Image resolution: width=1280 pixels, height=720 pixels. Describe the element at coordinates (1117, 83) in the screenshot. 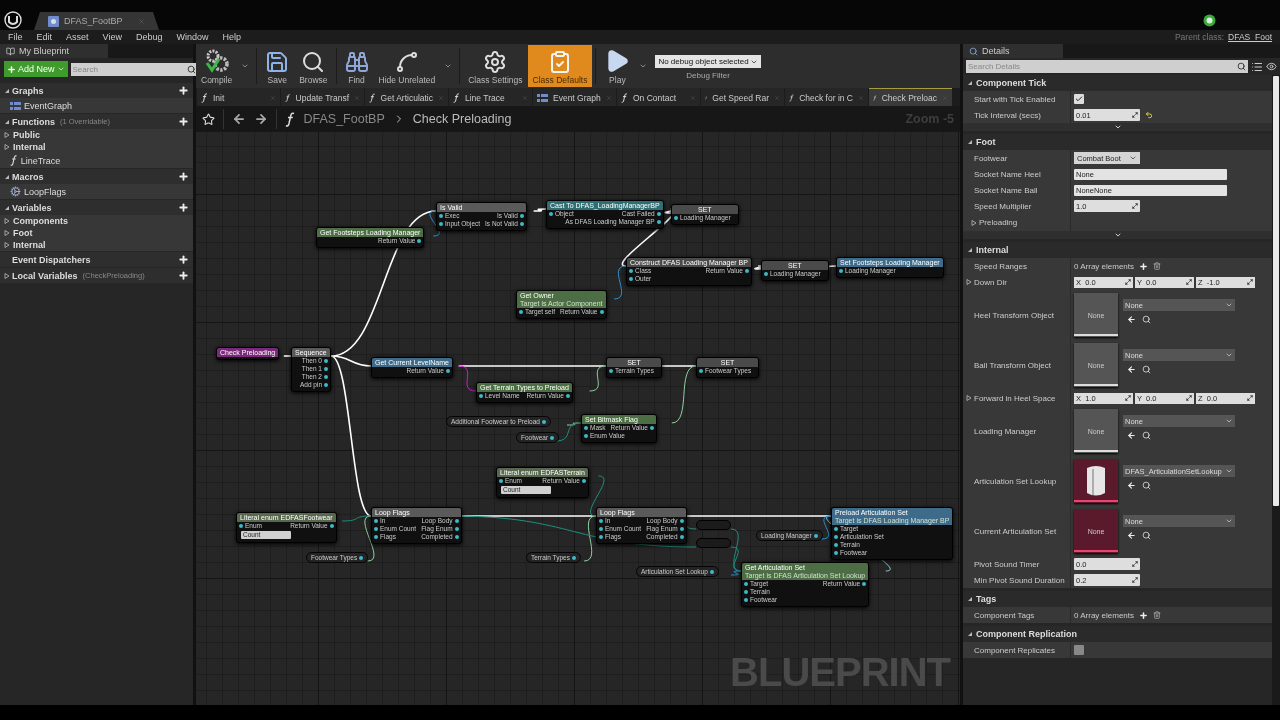

I see `category-header: Component Tick` at that location.